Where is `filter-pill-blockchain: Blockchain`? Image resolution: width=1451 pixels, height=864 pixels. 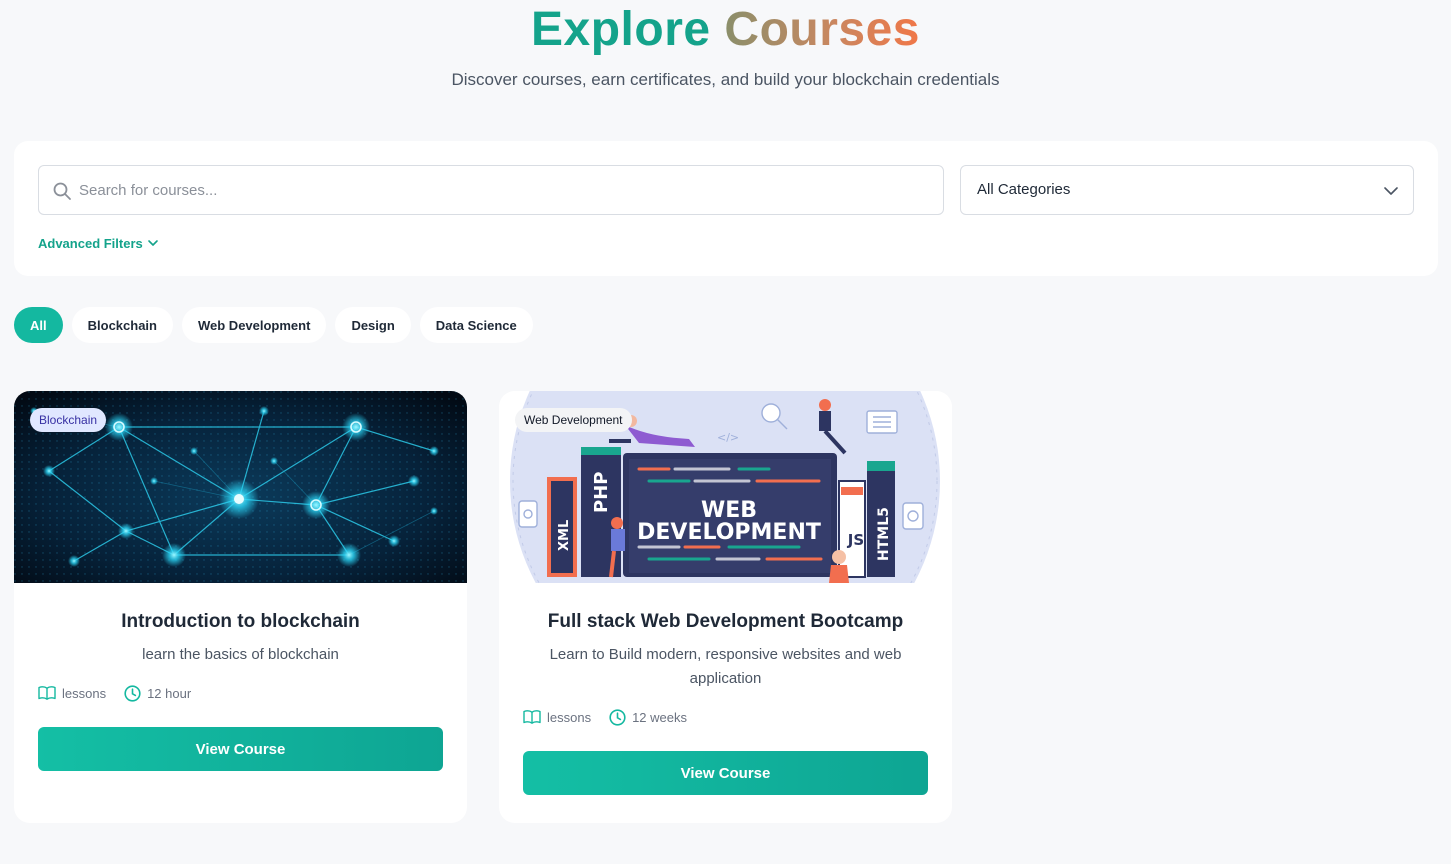 filter-pill-blockchain: Blockchain is located at coordinates (122, 325).